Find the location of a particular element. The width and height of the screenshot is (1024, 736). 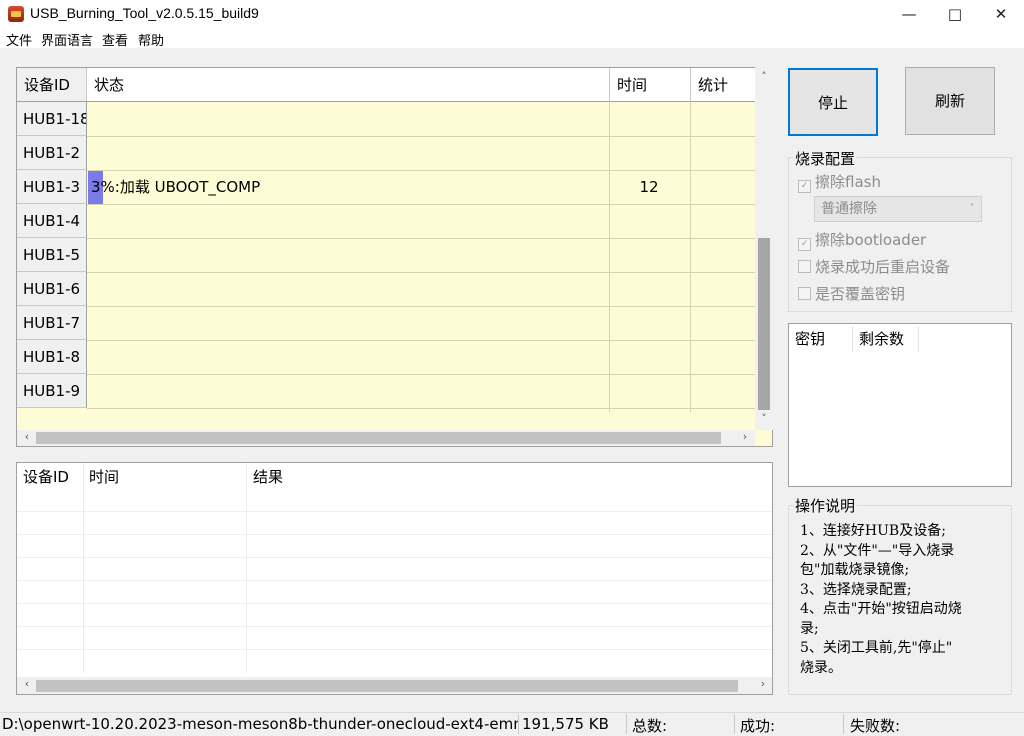

minimize-icon: — is located at coordinates (909, 14).